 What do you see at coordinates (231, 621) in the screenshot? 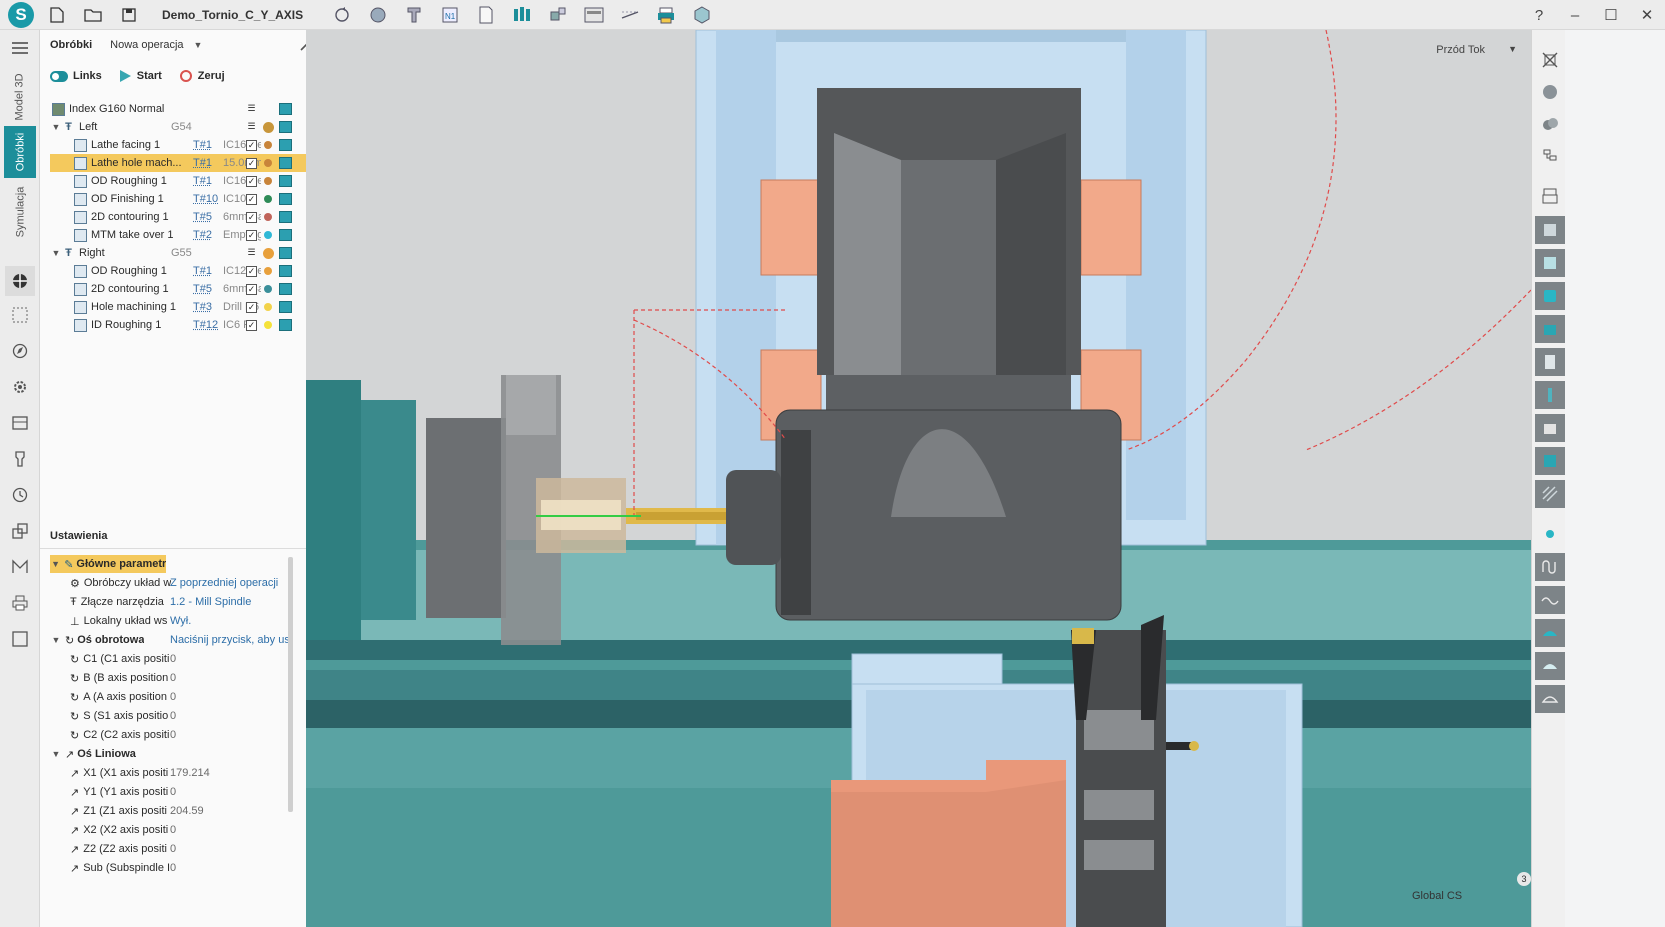
I see `setting-value: Wył.` at bounding box center [231, 621].